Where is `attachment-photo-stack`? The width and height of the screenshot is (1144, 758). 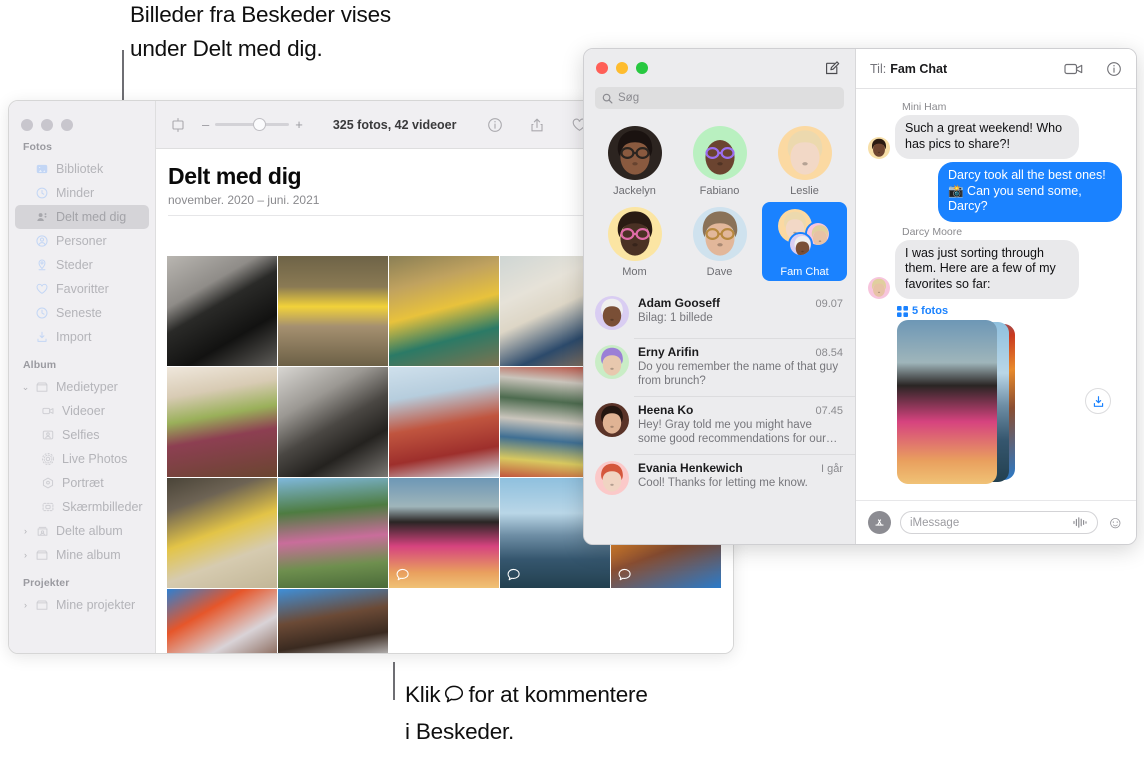 attachment-photo-stack is located at coordinates (1009, 402).